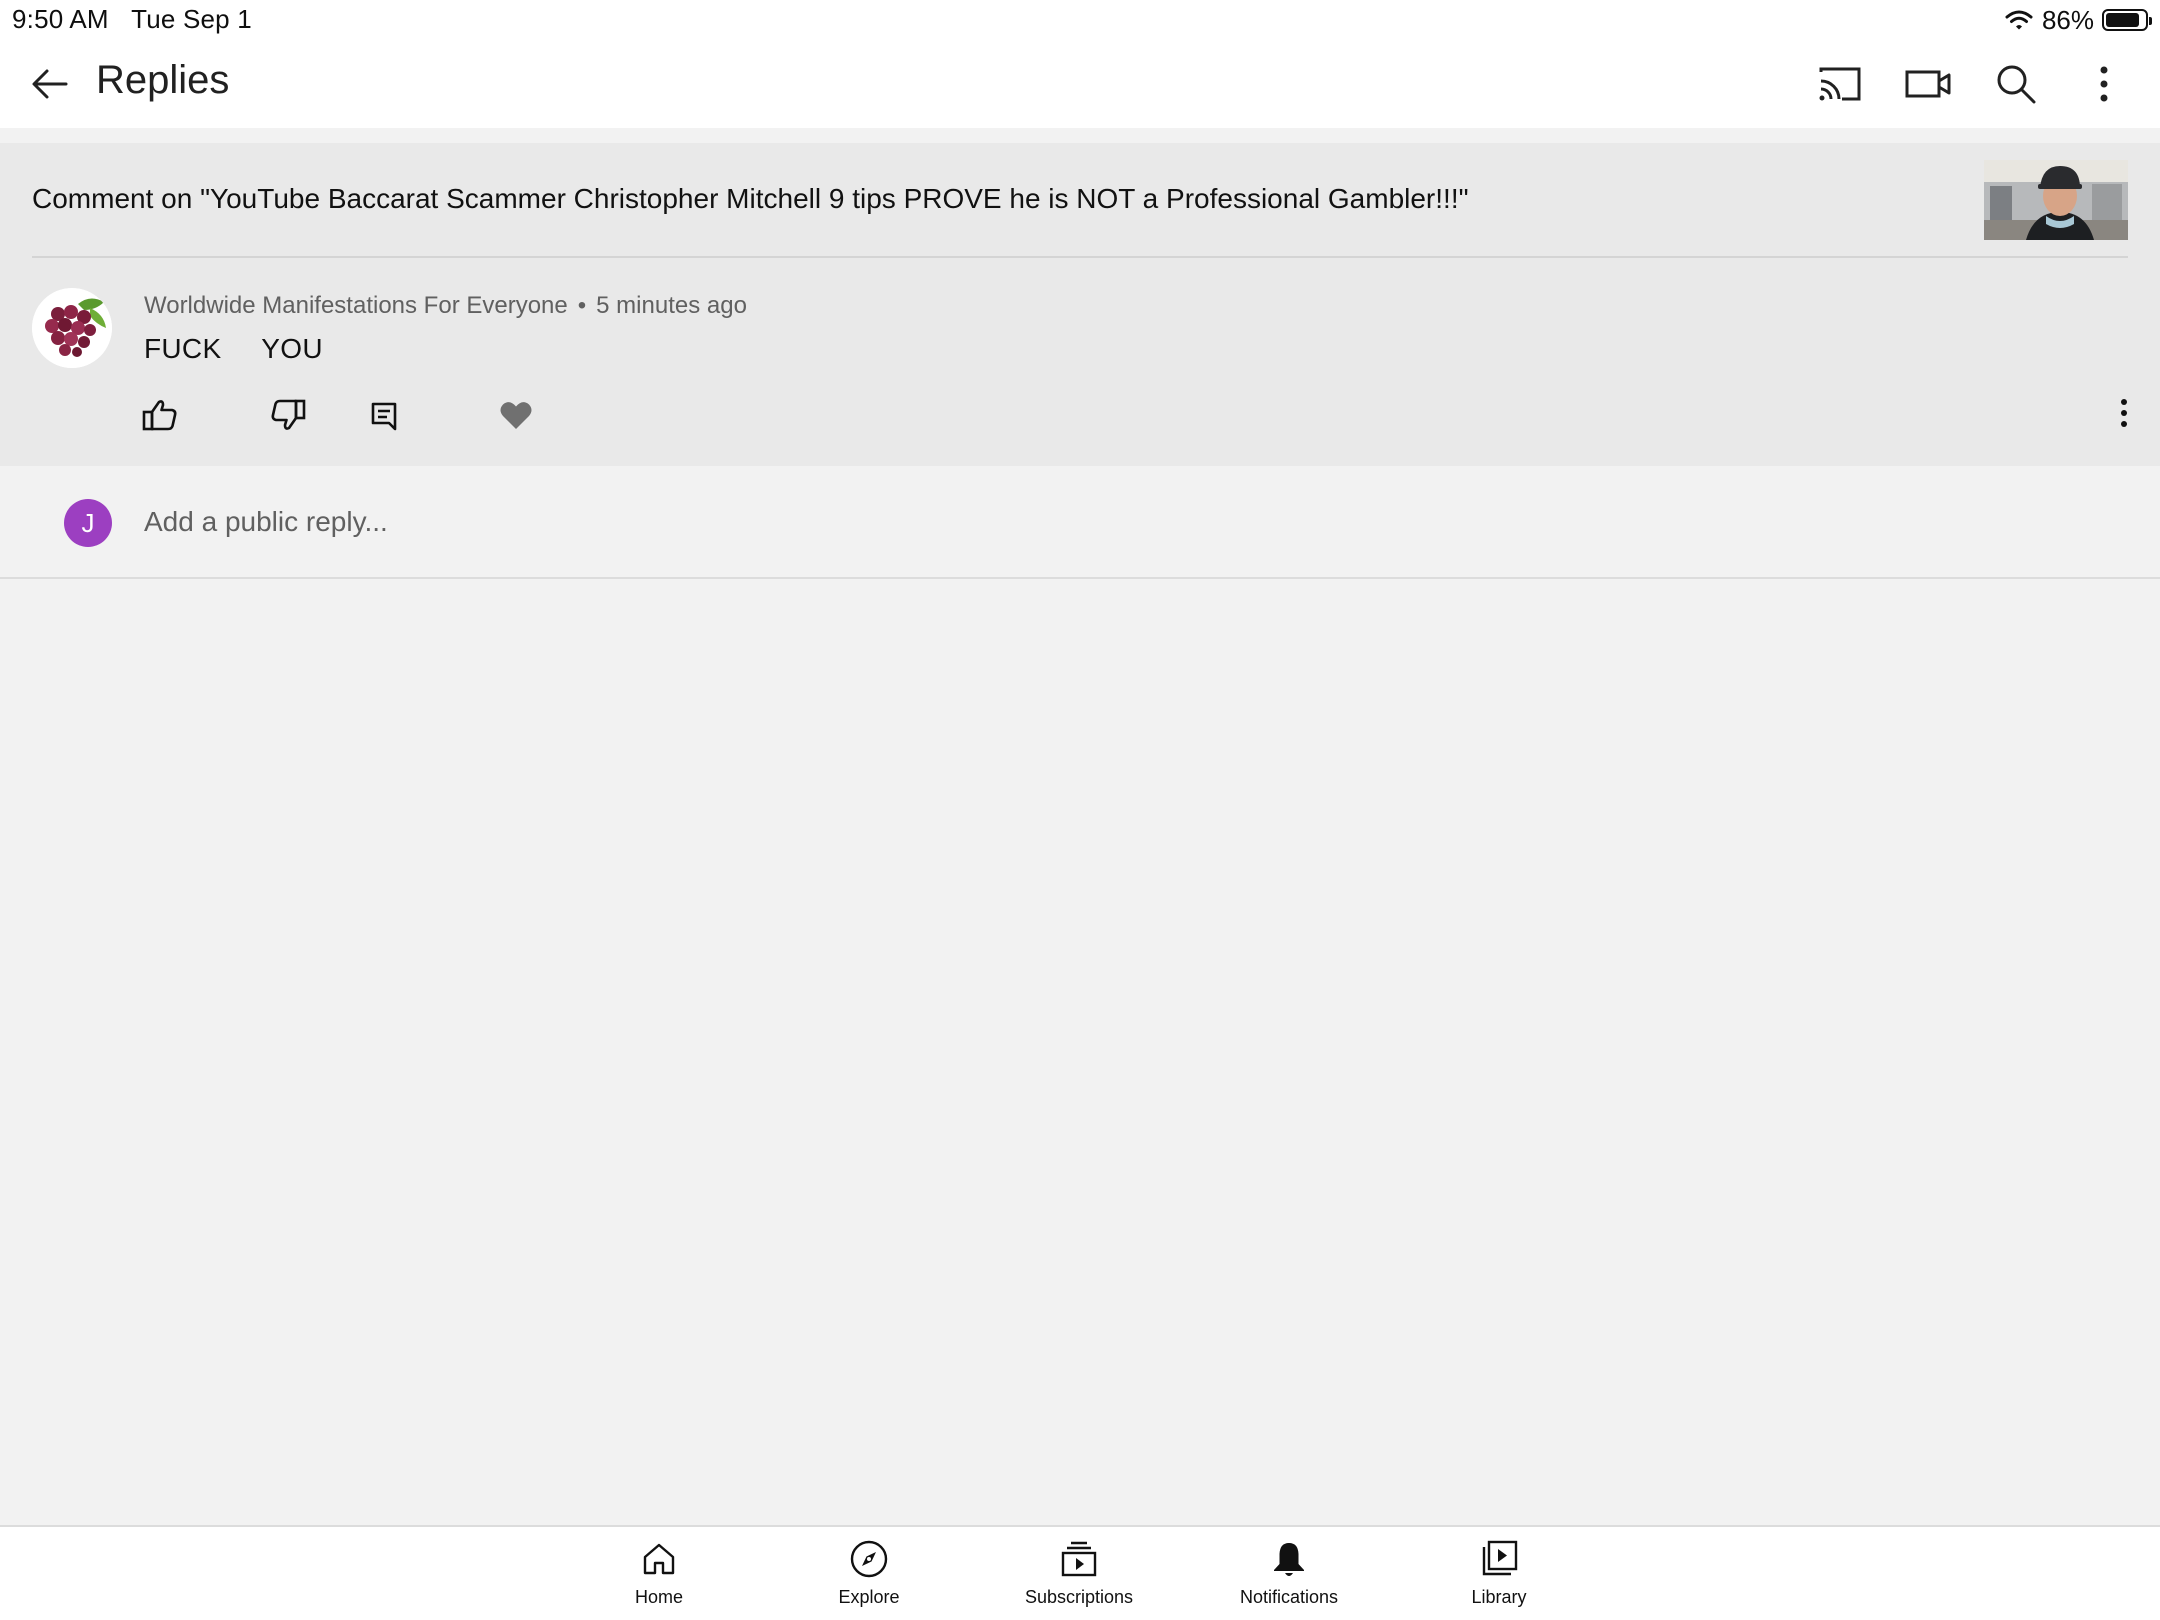  Describe the element at coordinates (1289, 1597) in the screenshot. I see `nav-notifications-label: Notifications` at that location.